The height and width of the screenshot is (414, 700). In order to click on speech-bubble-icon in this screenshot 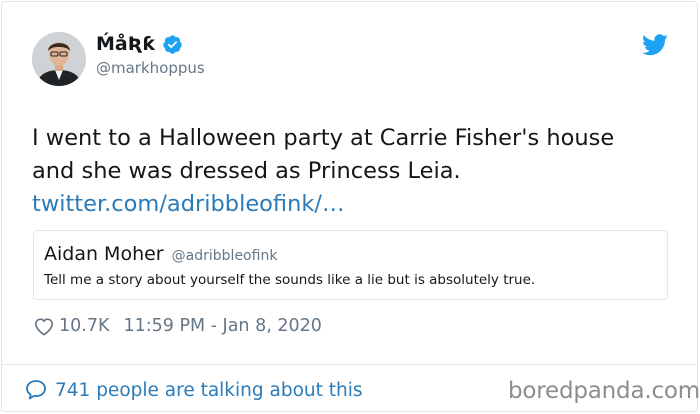, I will do `click(36, 390)`.